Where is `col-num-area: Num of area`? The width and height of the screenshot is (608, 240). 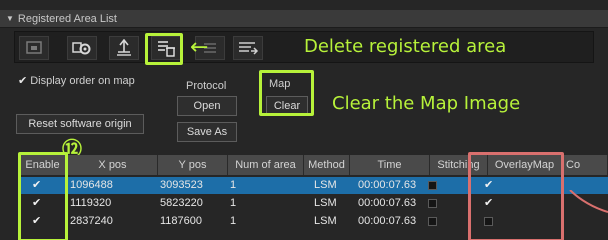
col-num-area: Num of area is located at coordinates (266, 165).